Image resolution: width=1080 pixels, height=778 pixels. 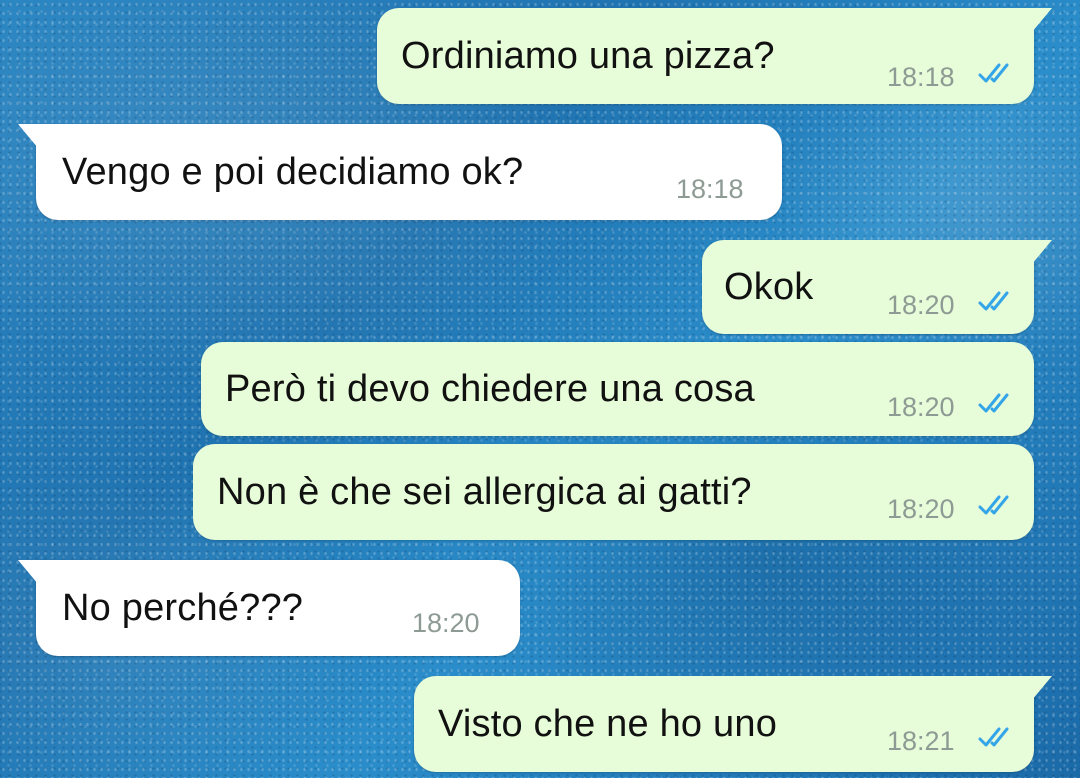 What do you see at coordinates (183, 607) in the screenshot?
I see `message-text: No perché???` at bounding box center [183, 607].